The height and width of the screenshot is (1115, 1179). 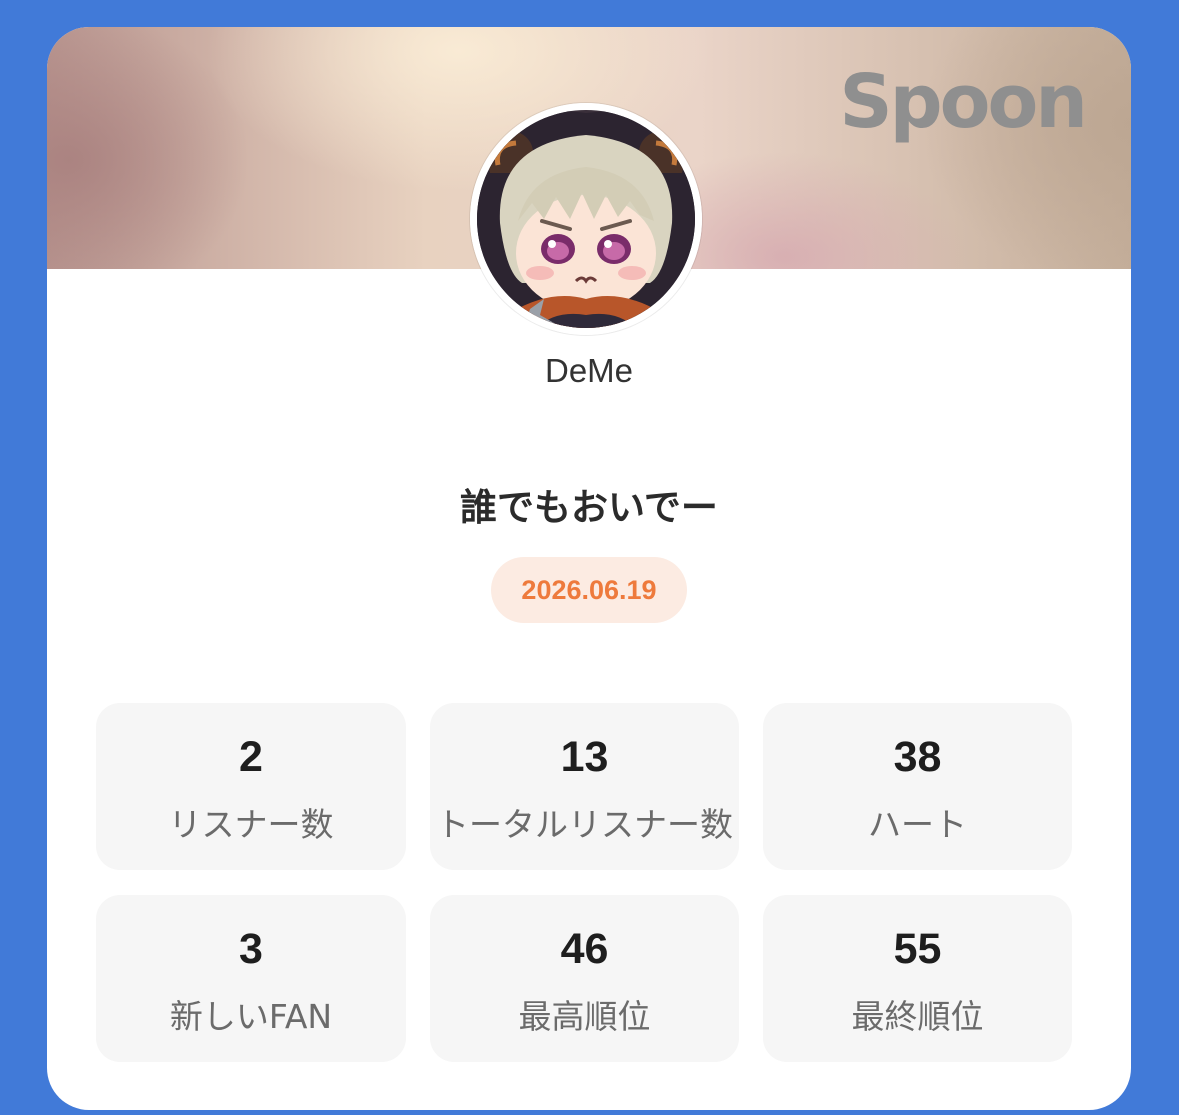 What do you see at coordinates (917, 757) in the screenshot?
I see `stat-value: 38` at bounding box center [917, 757].